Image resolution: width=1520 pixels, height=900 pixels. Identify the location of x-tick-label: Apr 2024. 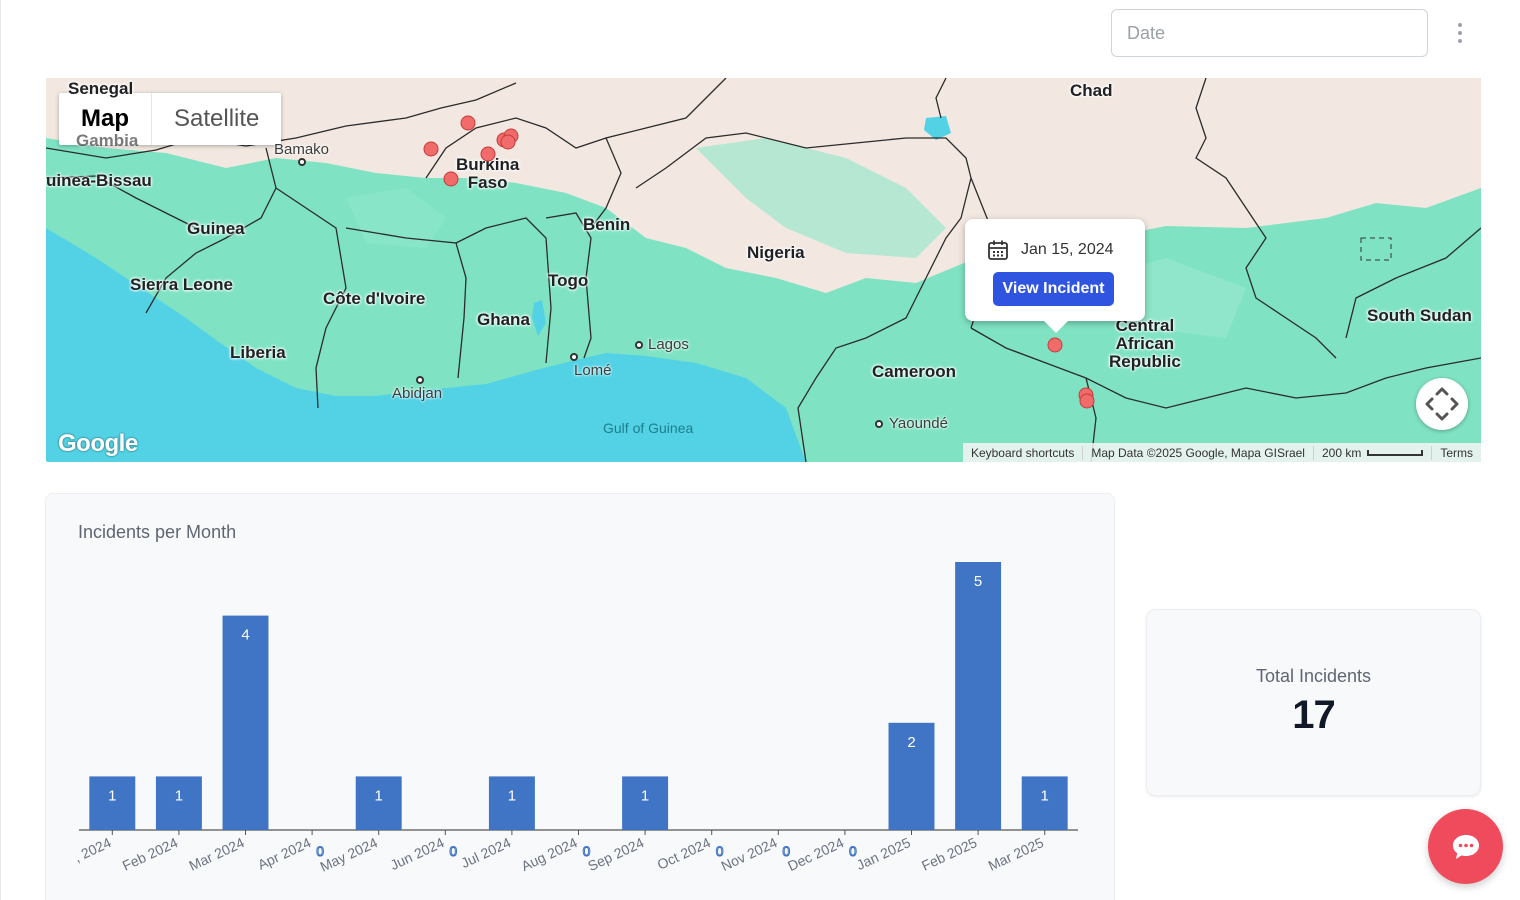
(284, 853).